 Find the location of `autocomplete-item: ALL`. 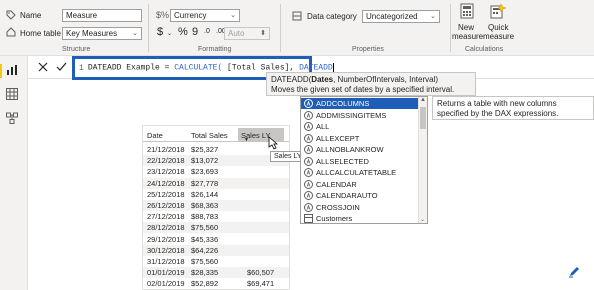

autocomplete-item: ALL is located at coordinates (359, 126).